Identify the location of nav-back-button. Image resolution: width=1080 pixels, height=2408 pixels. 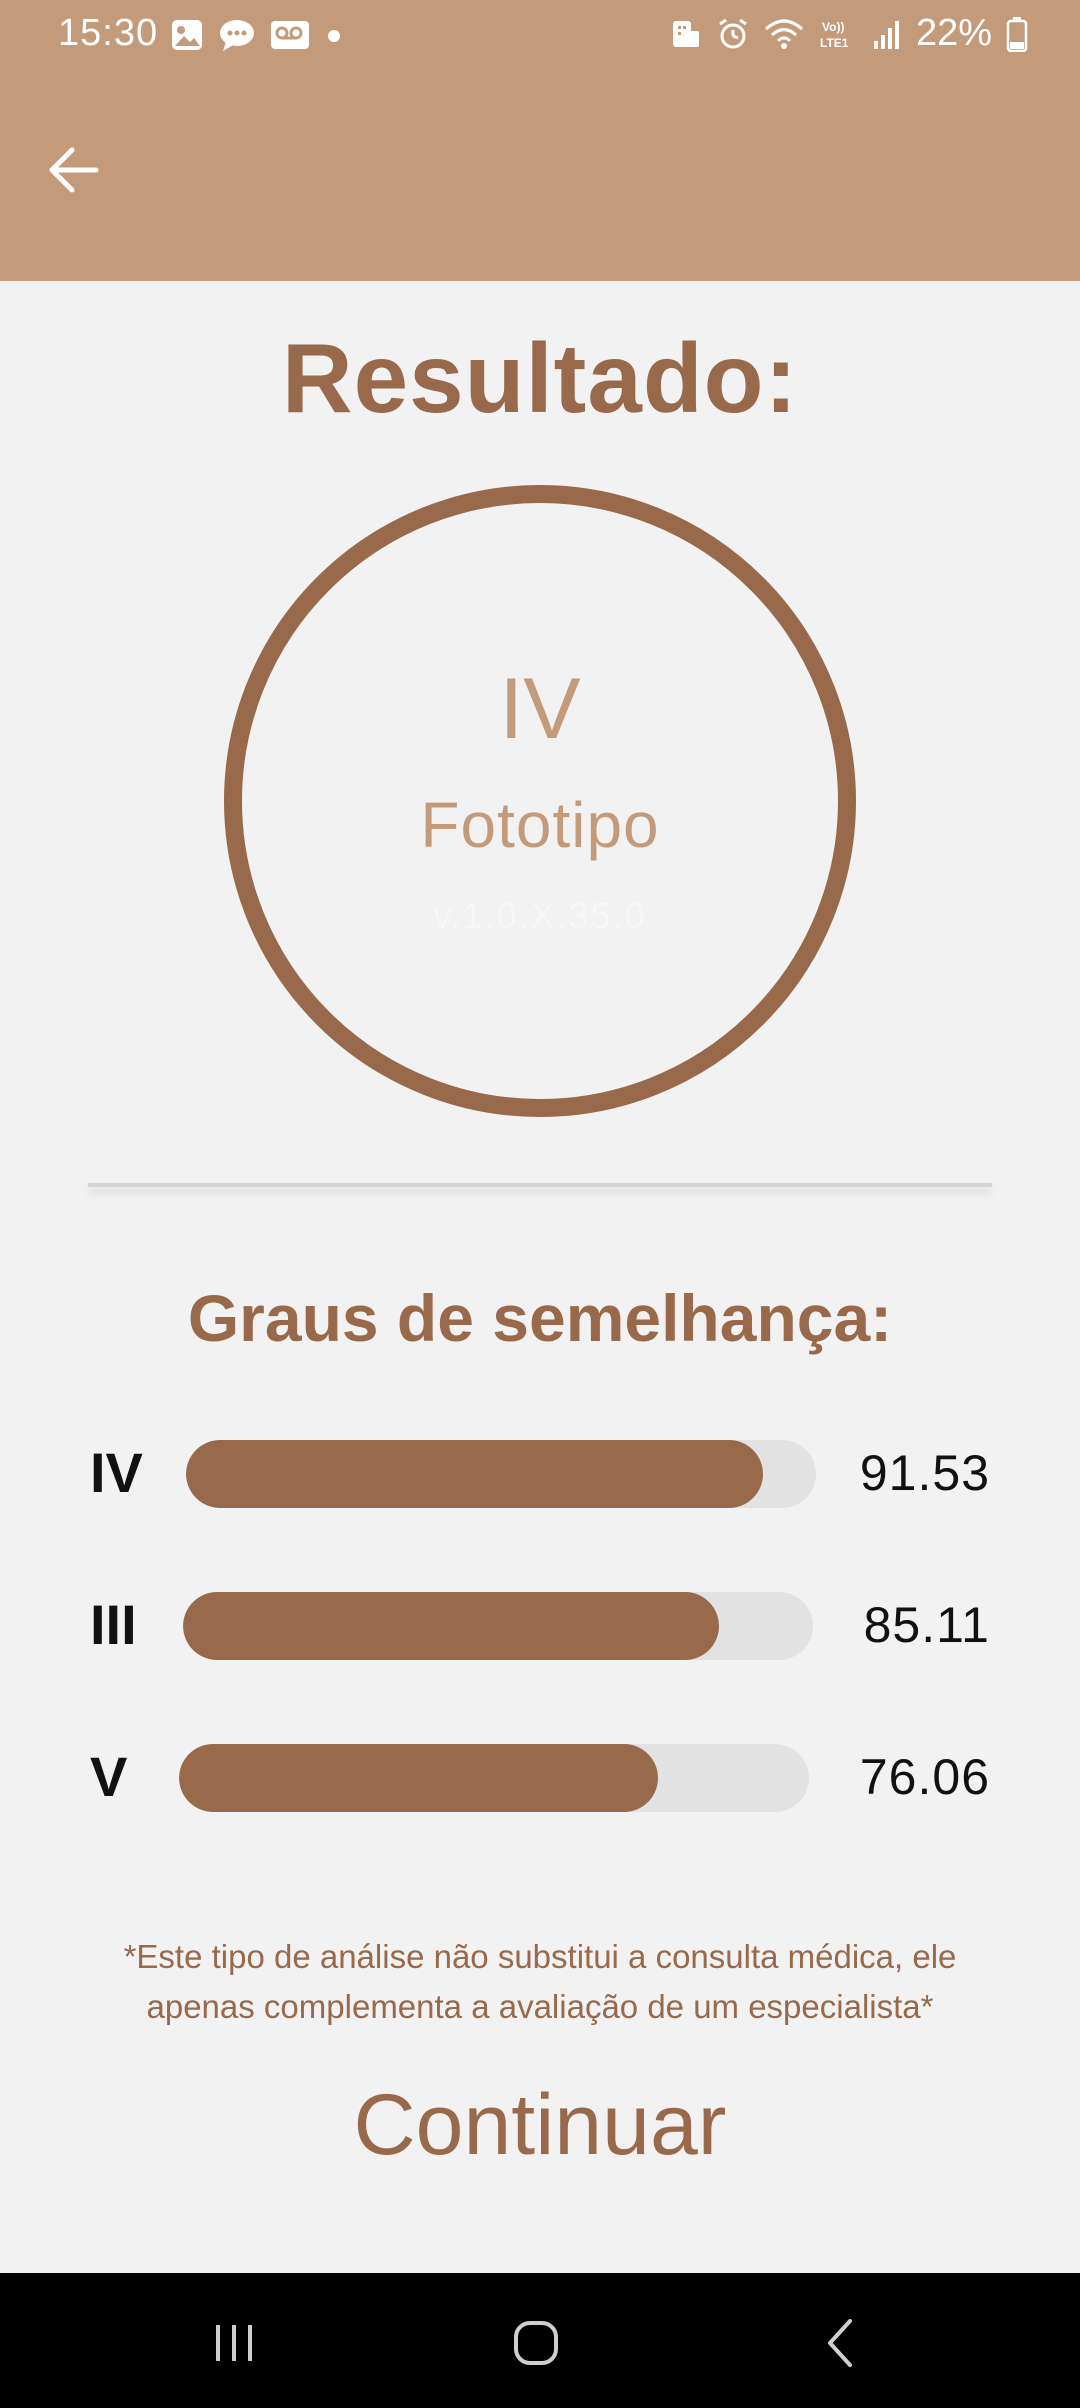
(840, 2343).